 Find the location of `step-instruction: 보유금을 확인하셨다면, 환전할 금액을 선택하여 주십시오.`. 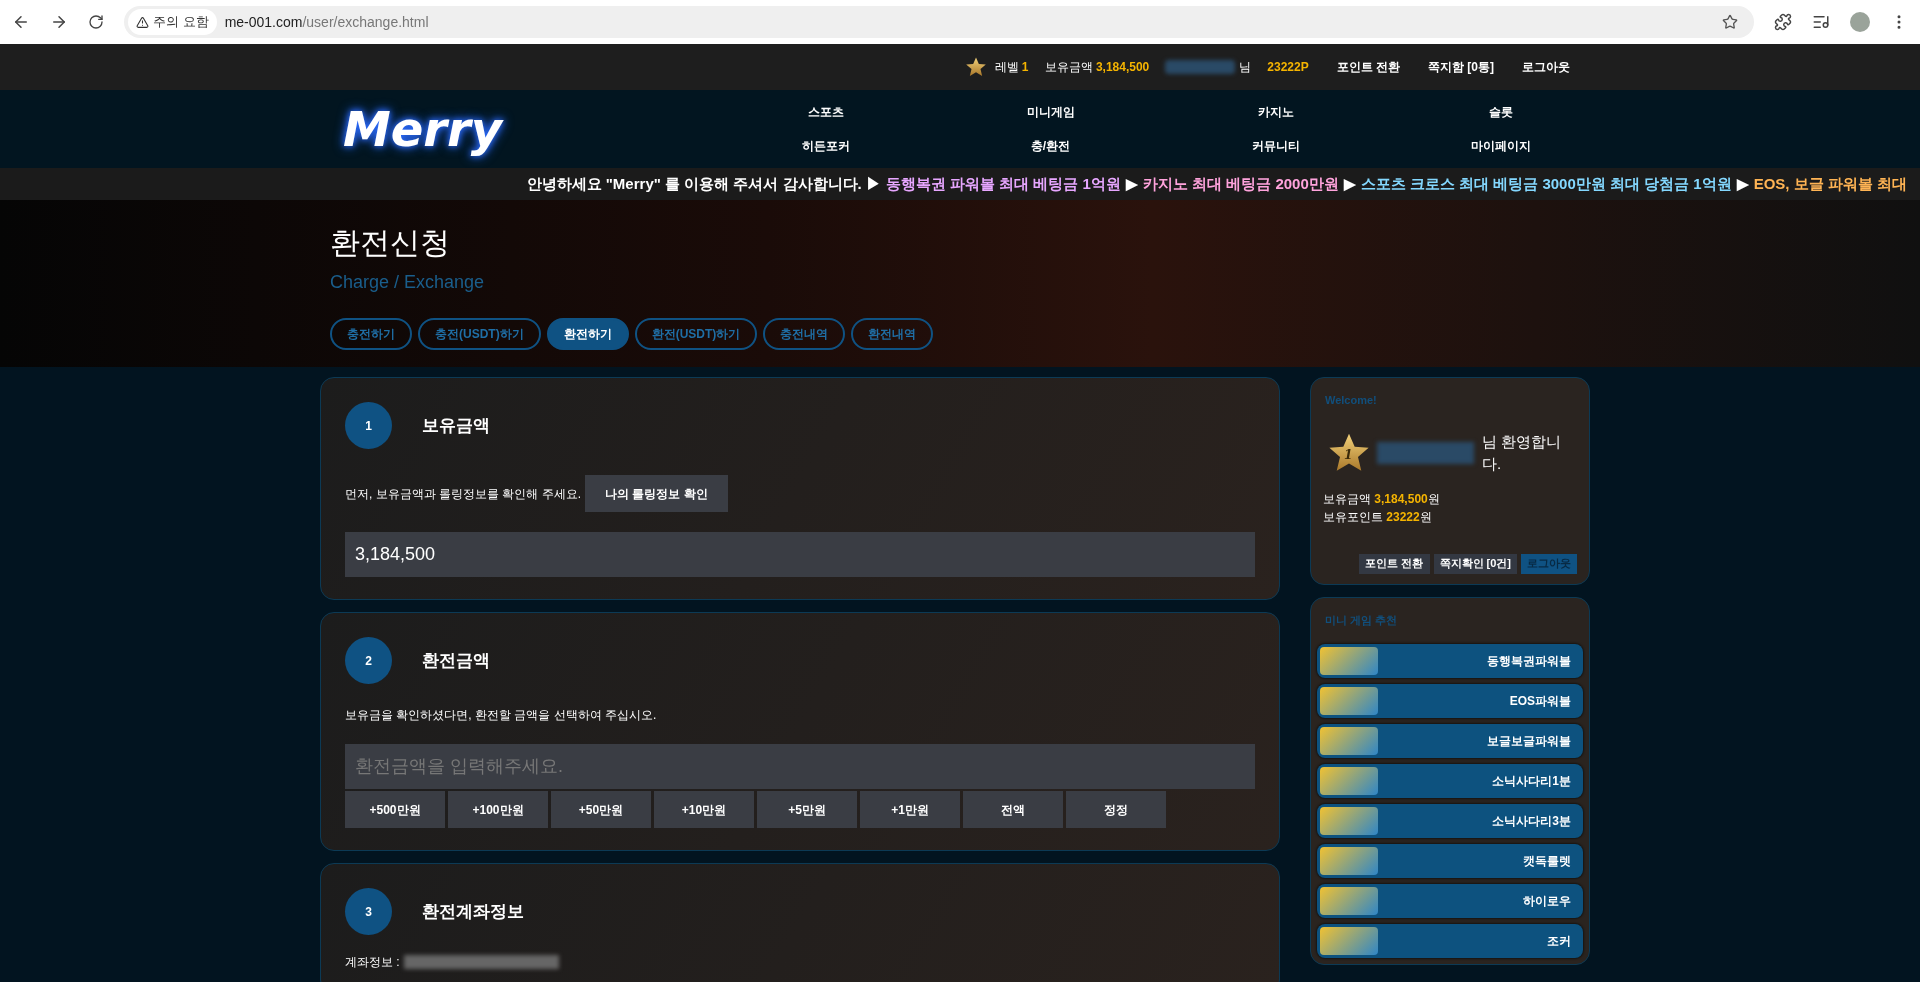

step-instruction: 보유금을 확인하셨다면, 환전할 금액을 선택하여 주십시오. is located at coordinates (501, 715).